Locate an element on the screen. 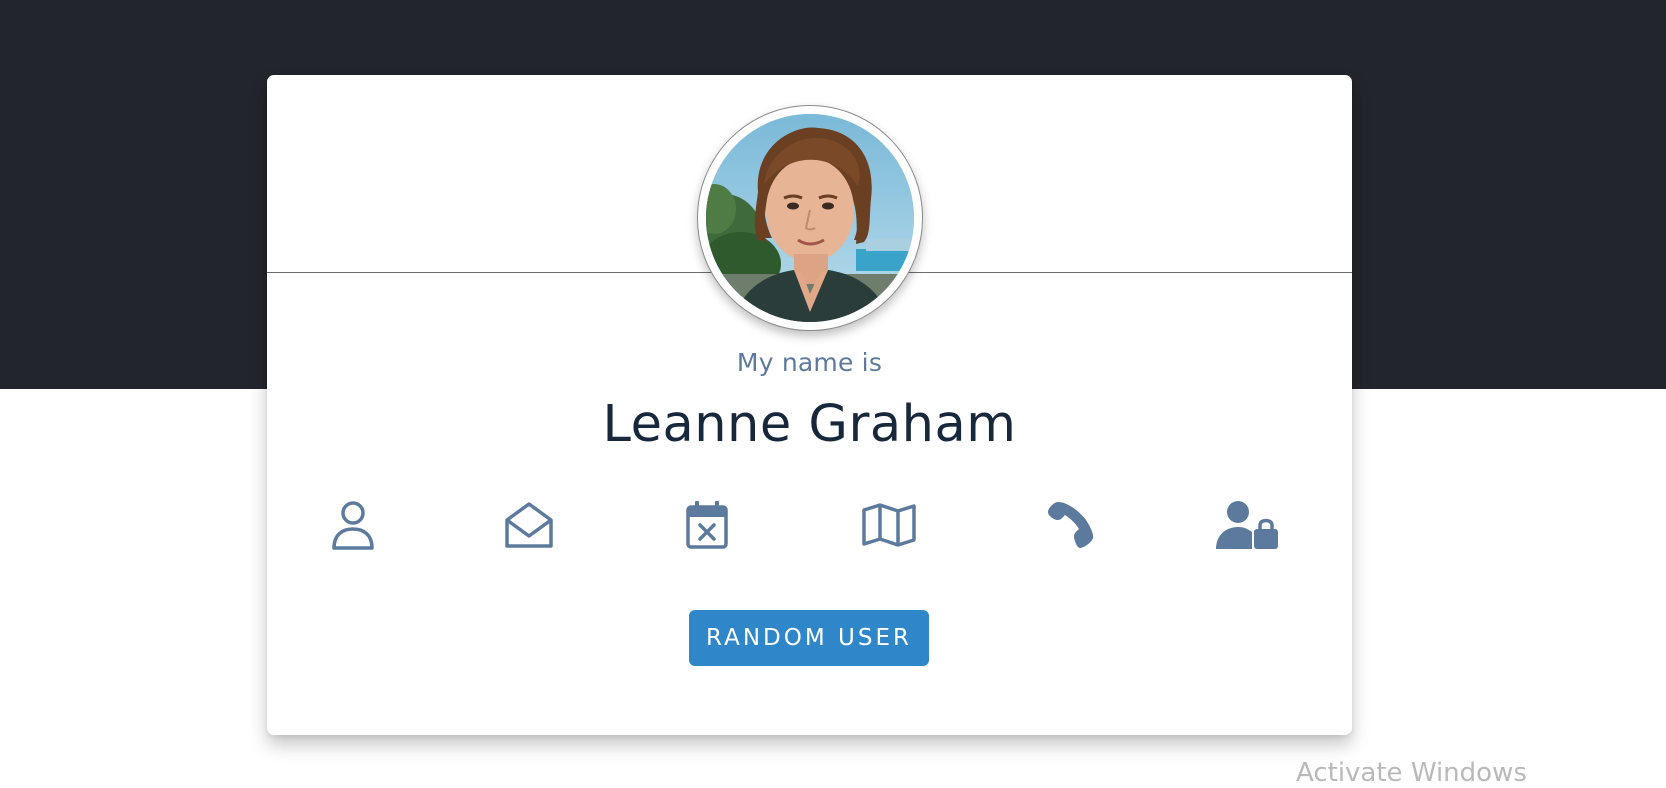  random-user-button: RANDOM USER is located at coordinates (809, 638).